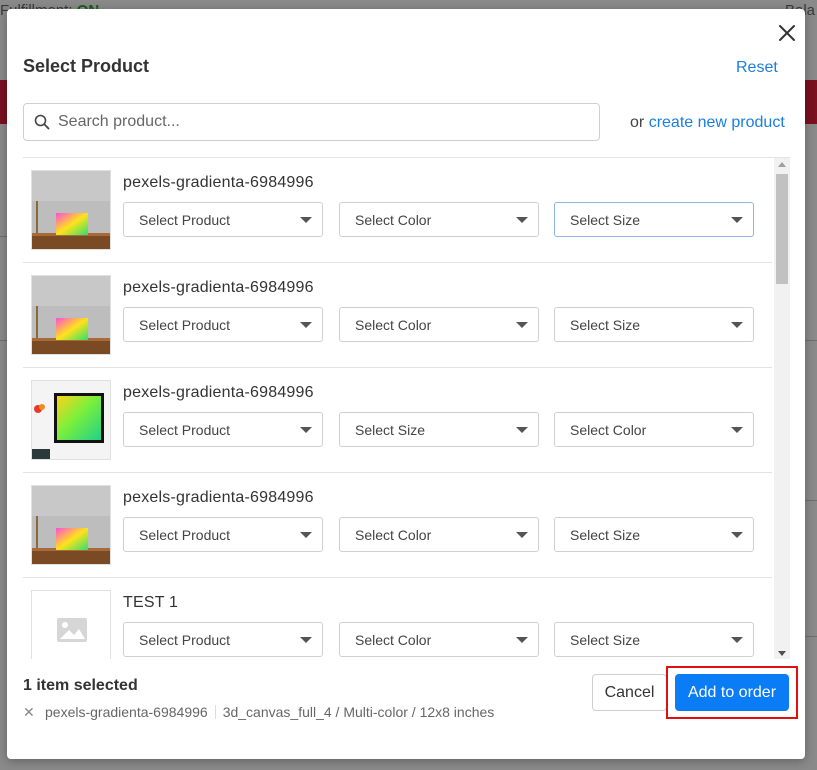 The image size is (817, 770). Describe the element at coordinates (782, 164) in the screenshot. I see `scroll-up-arrow-icon` at that location.